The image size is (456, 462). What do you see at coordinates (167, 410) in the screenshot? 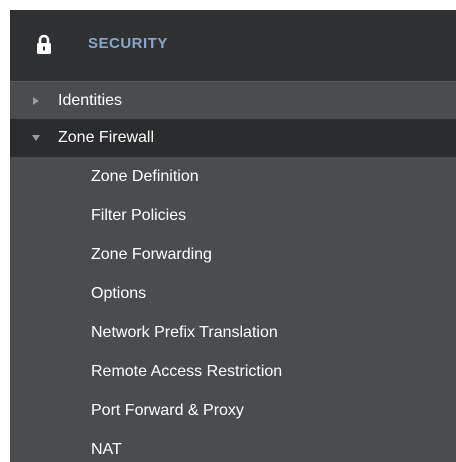
I see `sidebar-subitem-label: Port Forward & Proxy` at bounding box center [167, 410].